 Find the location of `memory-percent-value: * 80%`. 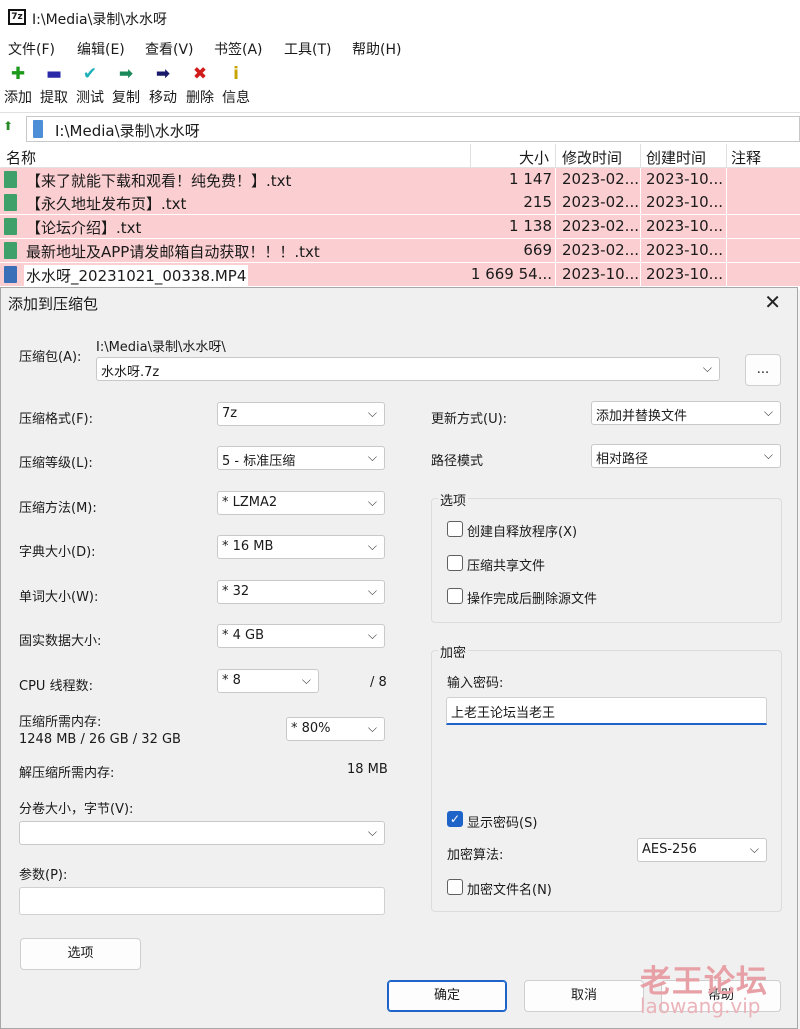

memory-percent-value: * 80% is located at coordinates (311, 728).